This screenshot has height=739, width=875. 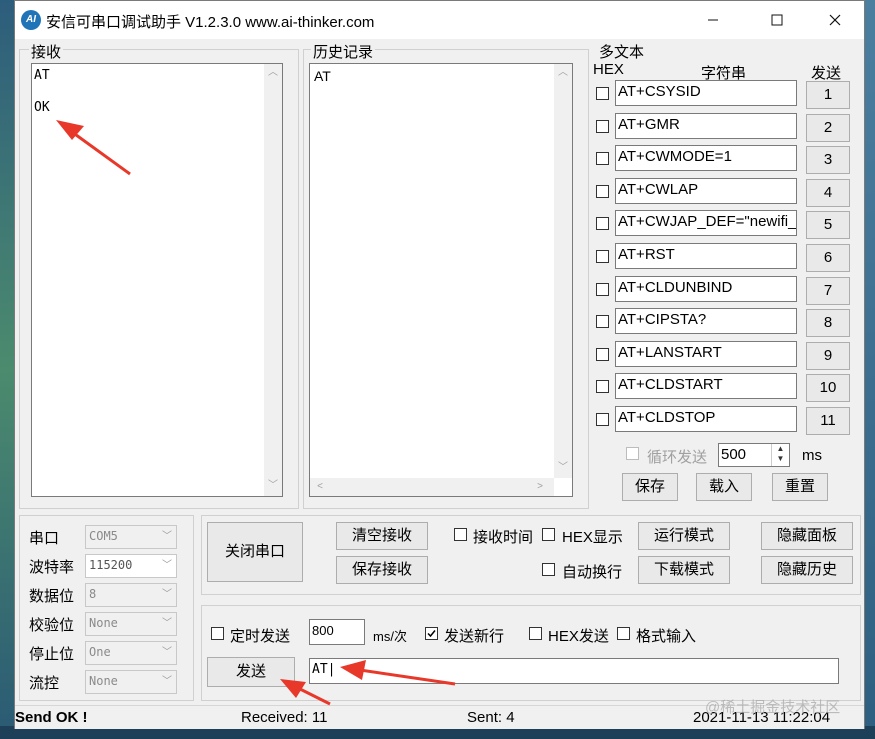 What do you see at coordinates (93, 148) in the screenshot?
I see `arrow-annotation-receive` at bounding box center [93, 148].